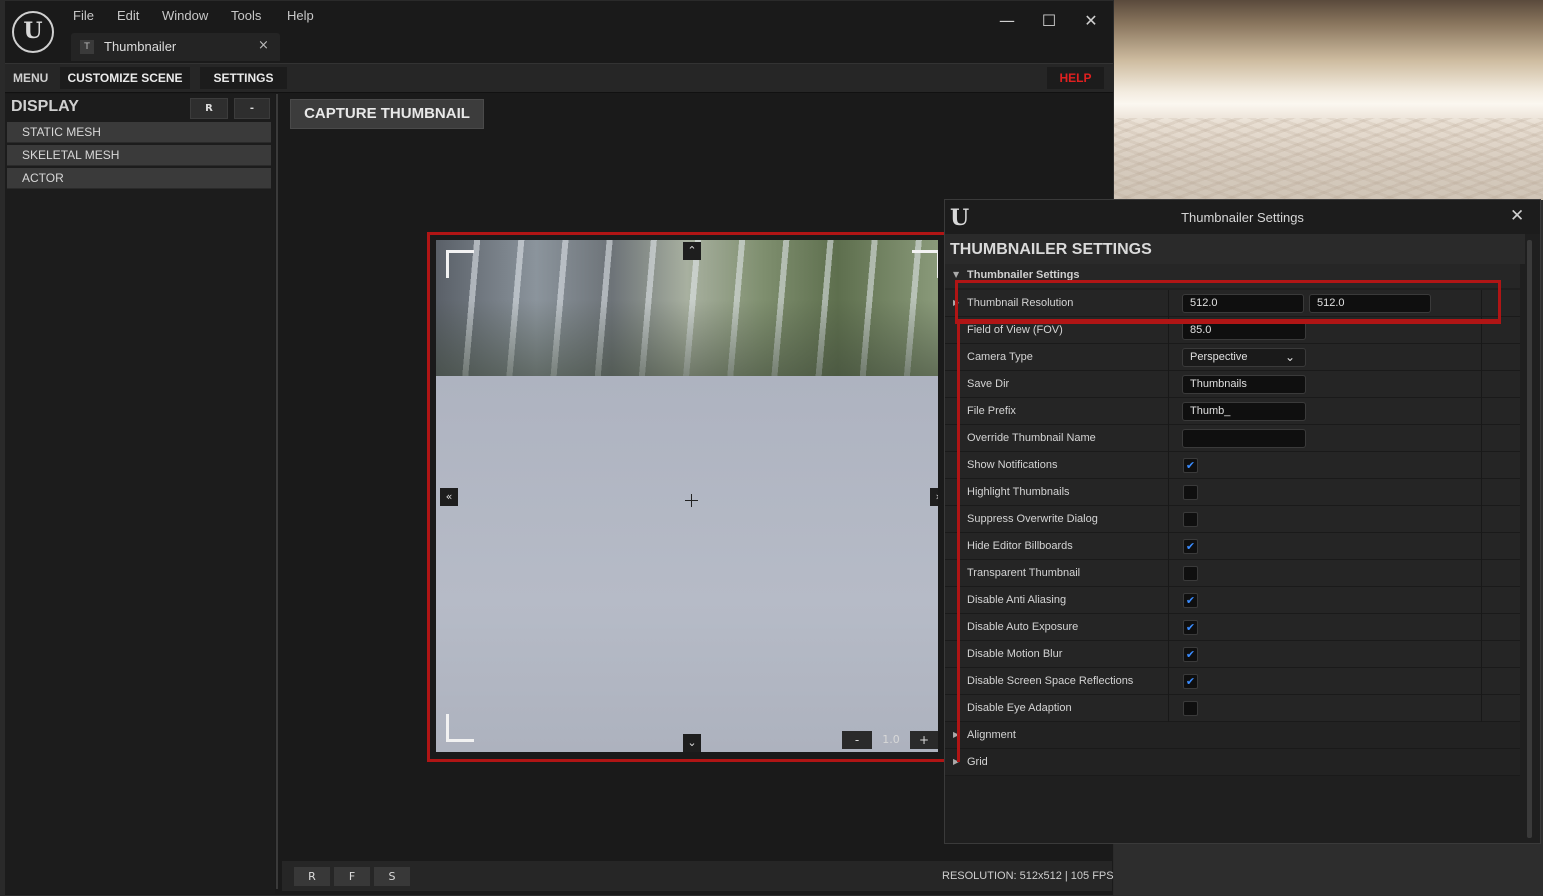 This screenshot has height=896, width=1543. What do you see at coordinates (139, 178) in the screenshot?
I see `list-item-actor: ACTOR` at bounding box center [139, 178].